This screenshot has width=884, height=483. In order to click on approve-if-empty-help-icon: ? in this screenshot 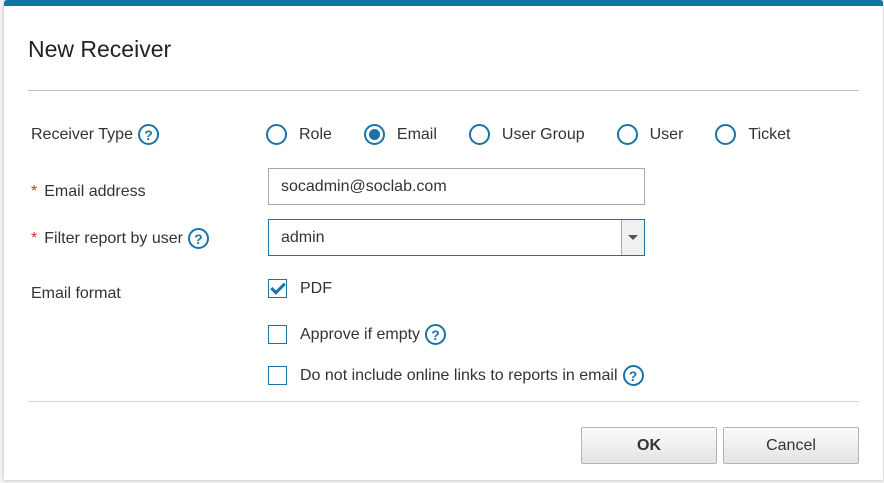, I will do `click(436, 334)`.